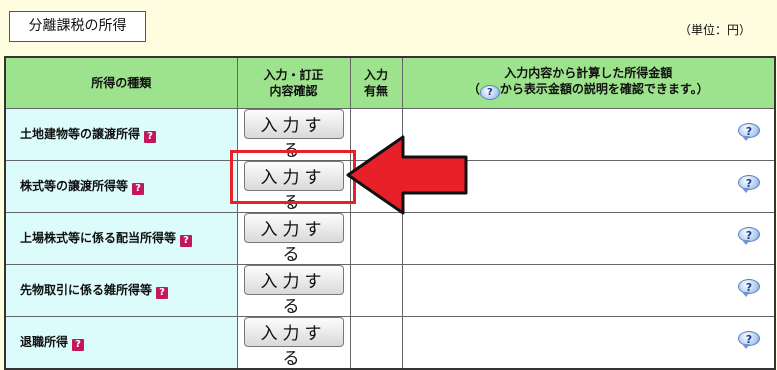  I want to click on table-row: 上場株式等に係る配当所得等? 入力する?, so click(390, 238).